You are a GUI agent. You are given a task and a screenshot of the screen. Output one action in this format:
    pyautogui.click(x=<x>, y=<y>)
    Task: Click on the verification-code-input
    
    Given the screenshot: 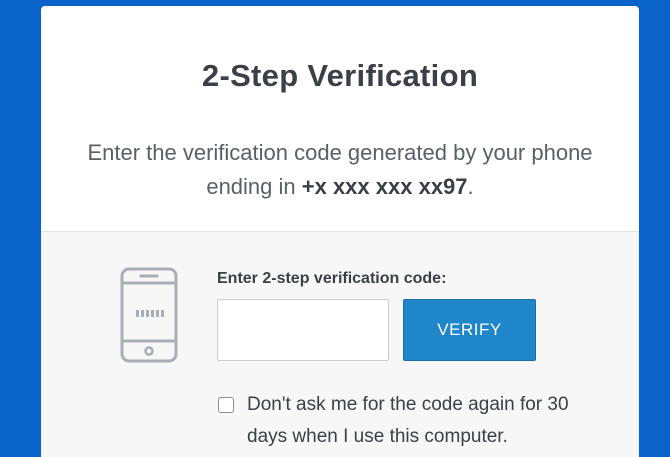 What is the action you would take?
    pyautogui.click(x=303, y=330)
    